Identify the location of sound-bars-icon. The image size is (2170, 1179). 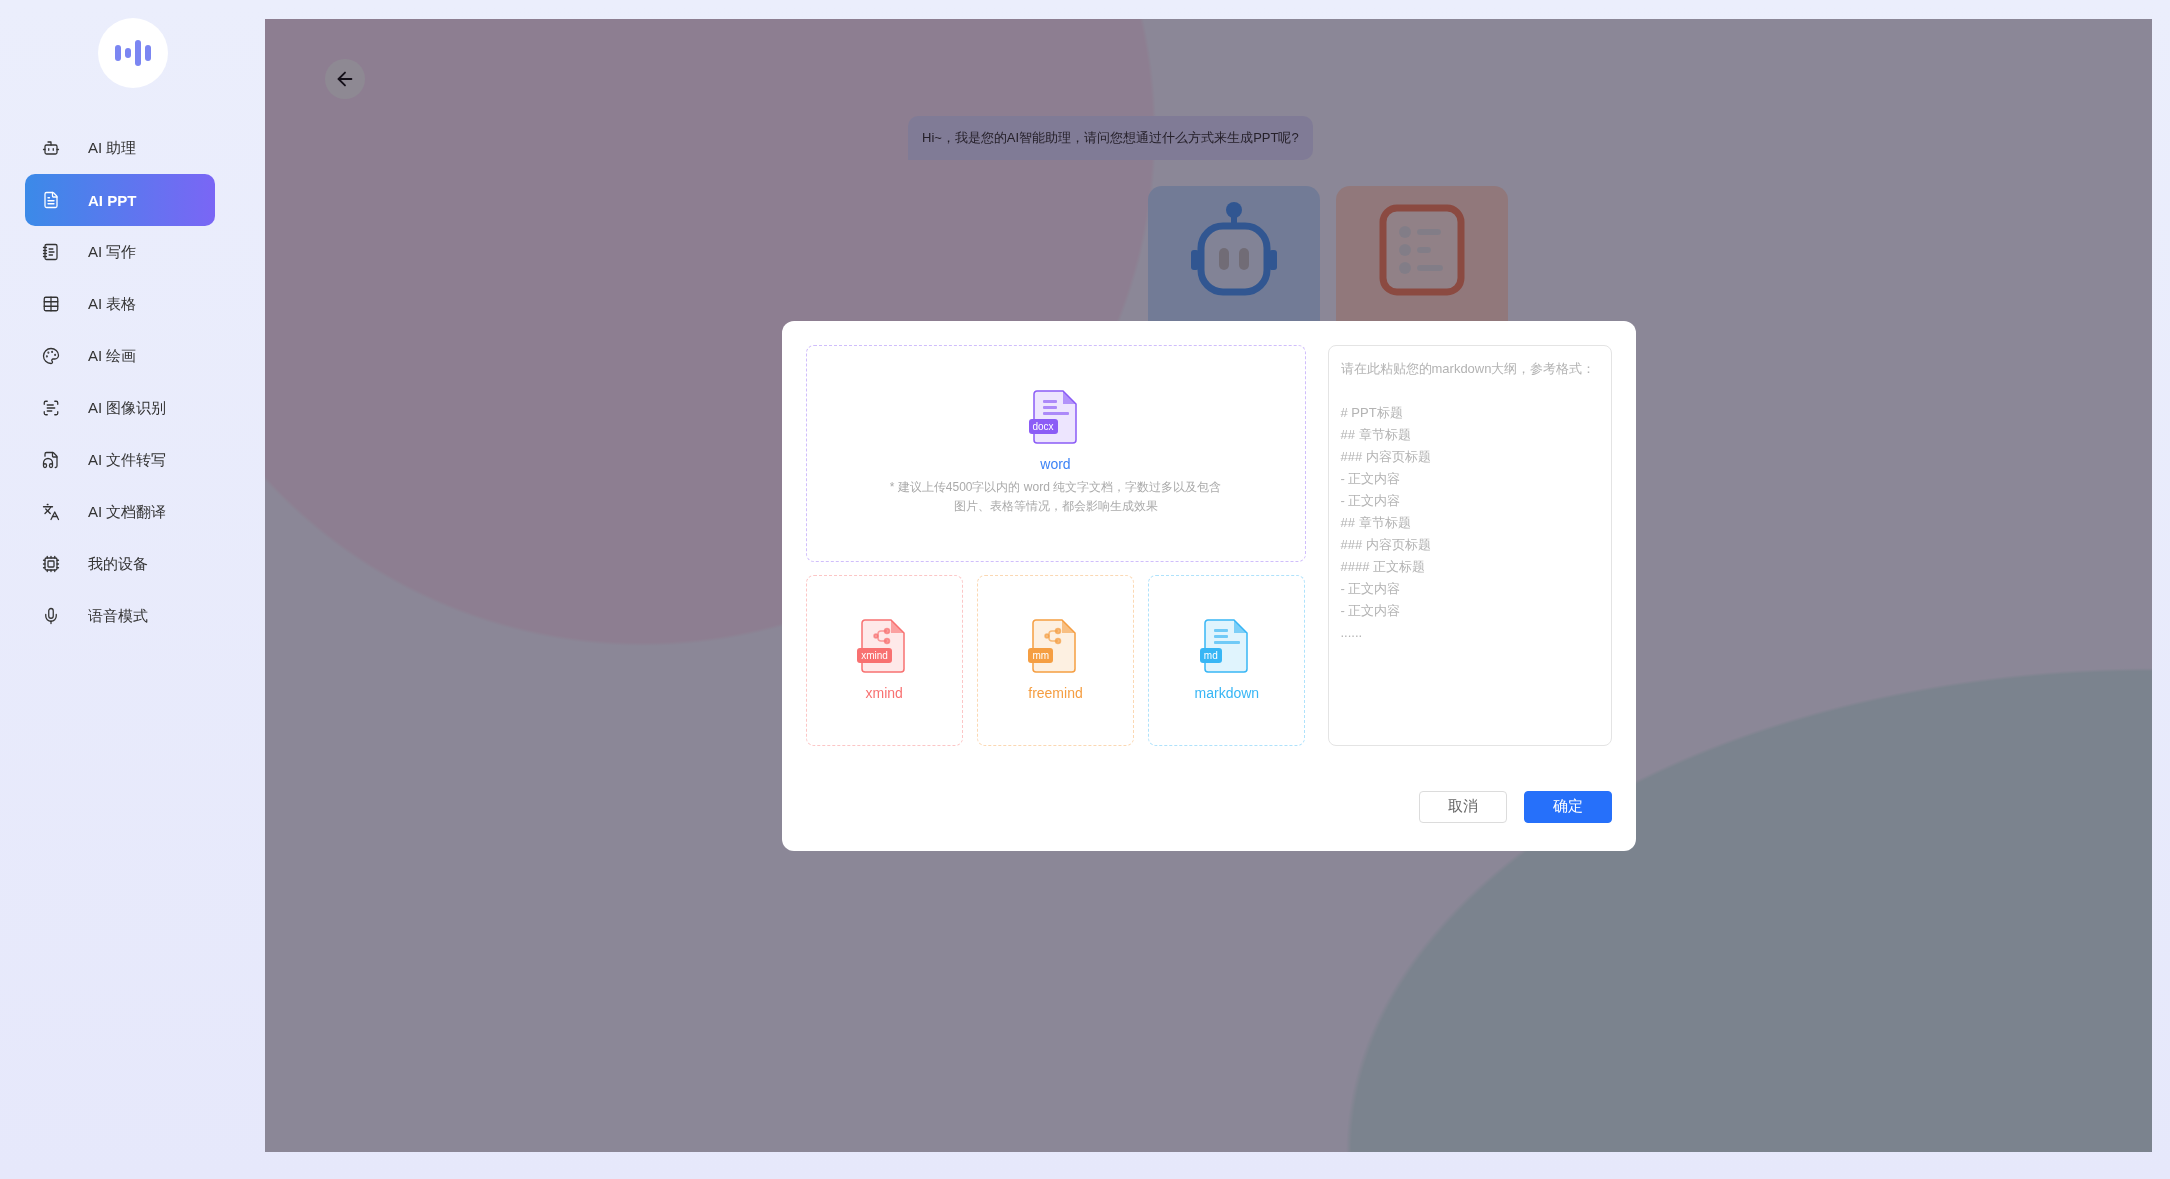
(132, 53).